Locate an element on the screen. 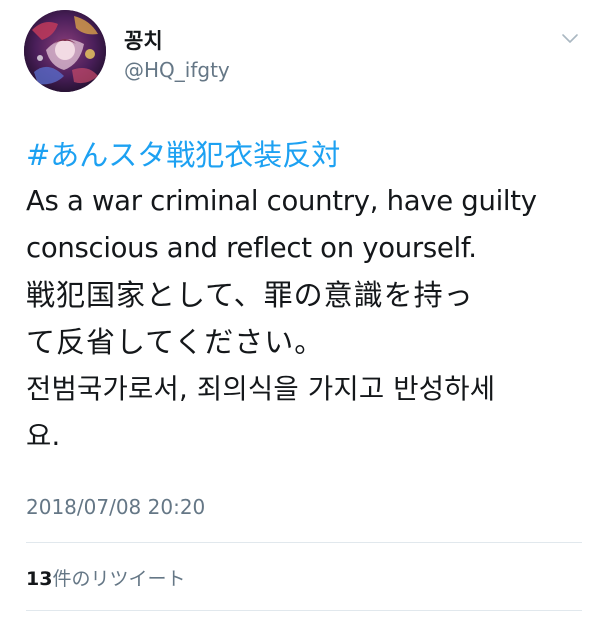  hashtag-link: #あんスタ戦犯衣装反対 is located at coordinates (304, 155).